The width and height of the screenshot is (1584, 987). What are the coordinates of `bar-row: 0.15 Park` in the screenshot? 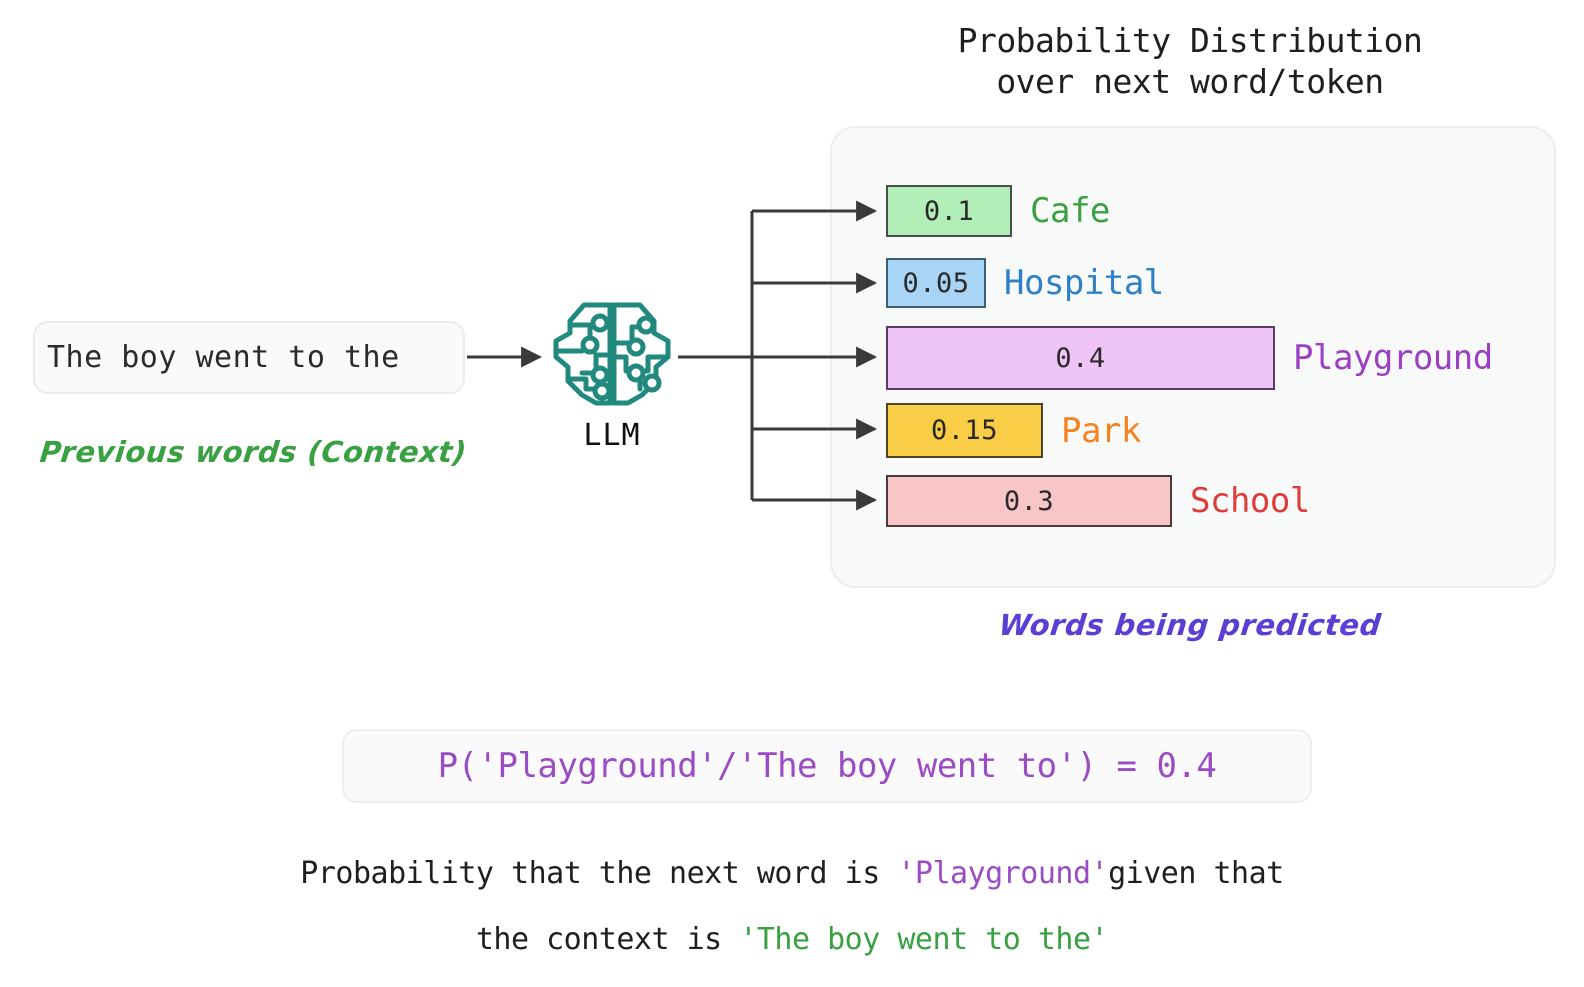 It's located at (1013, 430).